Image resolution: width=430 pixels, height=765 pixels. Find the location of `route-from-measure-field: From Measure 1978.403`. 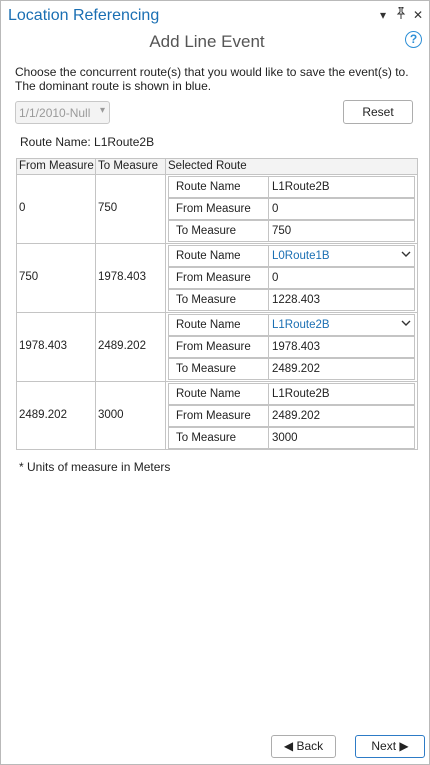

route-from-measure-field: From Measure 1978.403 is located at coordinates (291, 347).